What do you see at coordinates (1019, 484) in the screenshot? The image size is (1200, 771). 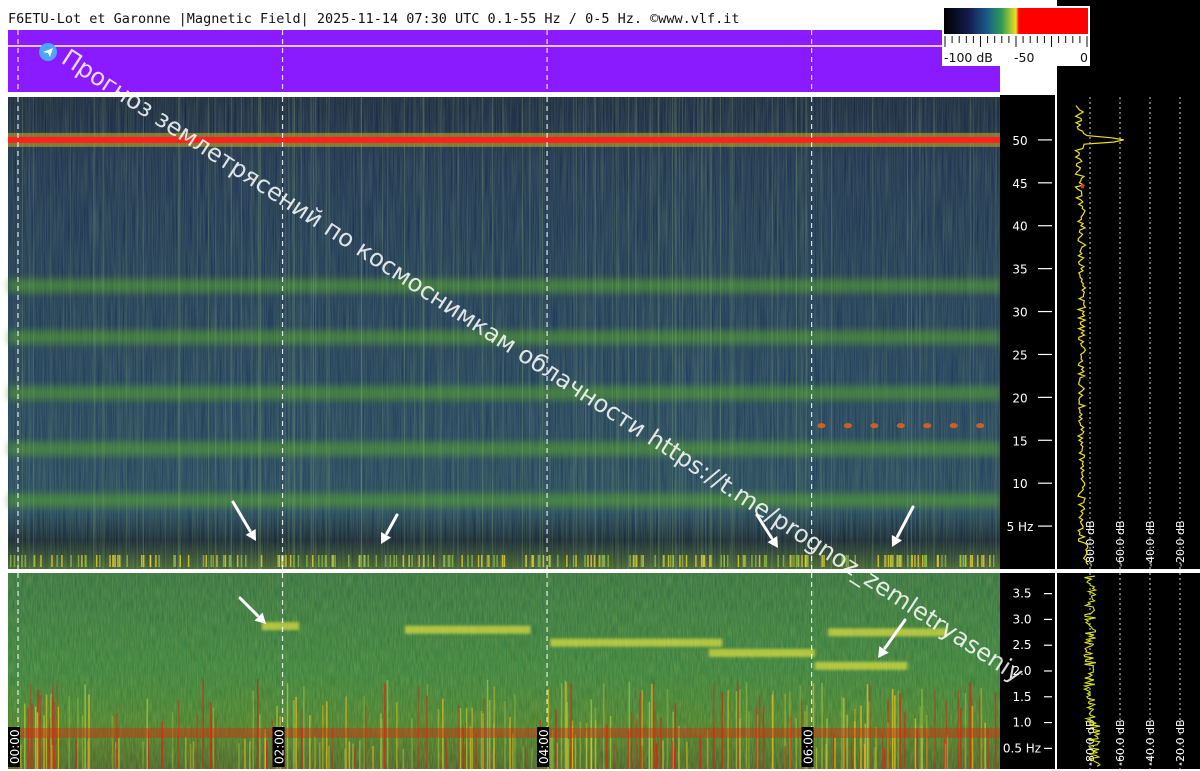 I see `y-tick-label: 10` at bounding box center [1019, 484].